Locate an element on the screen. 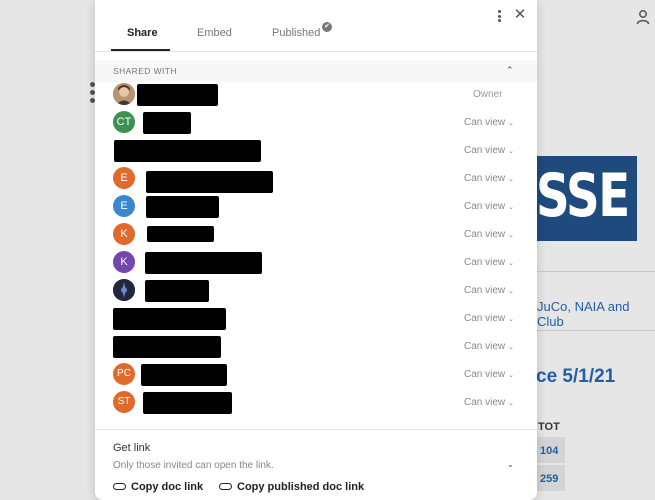 The height and width of the screenshot is (500, 655). shared-user-row: ST Can view ⌄ is located at coordinates (316, 403).